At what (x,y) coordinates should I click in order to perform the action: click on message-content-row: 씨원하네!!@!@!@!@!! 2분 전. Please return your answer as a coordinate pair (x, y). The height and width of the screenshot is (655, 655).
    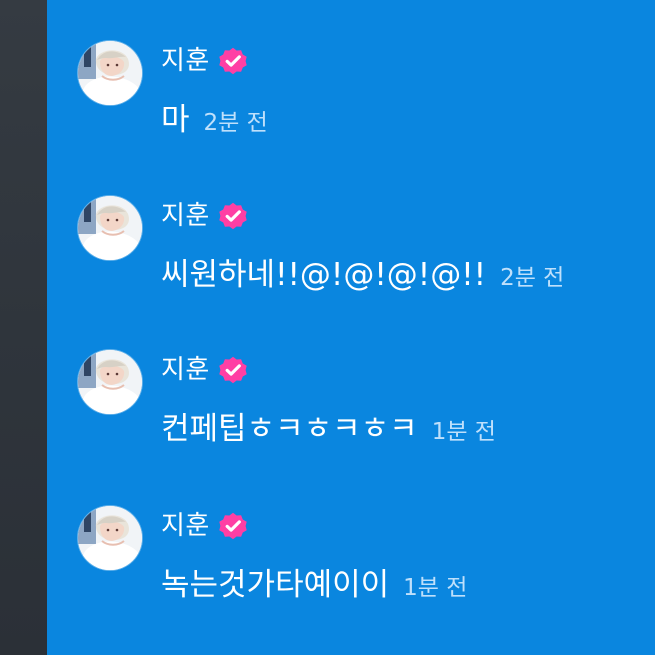
    Looking at the image, I should click on (362, 277).